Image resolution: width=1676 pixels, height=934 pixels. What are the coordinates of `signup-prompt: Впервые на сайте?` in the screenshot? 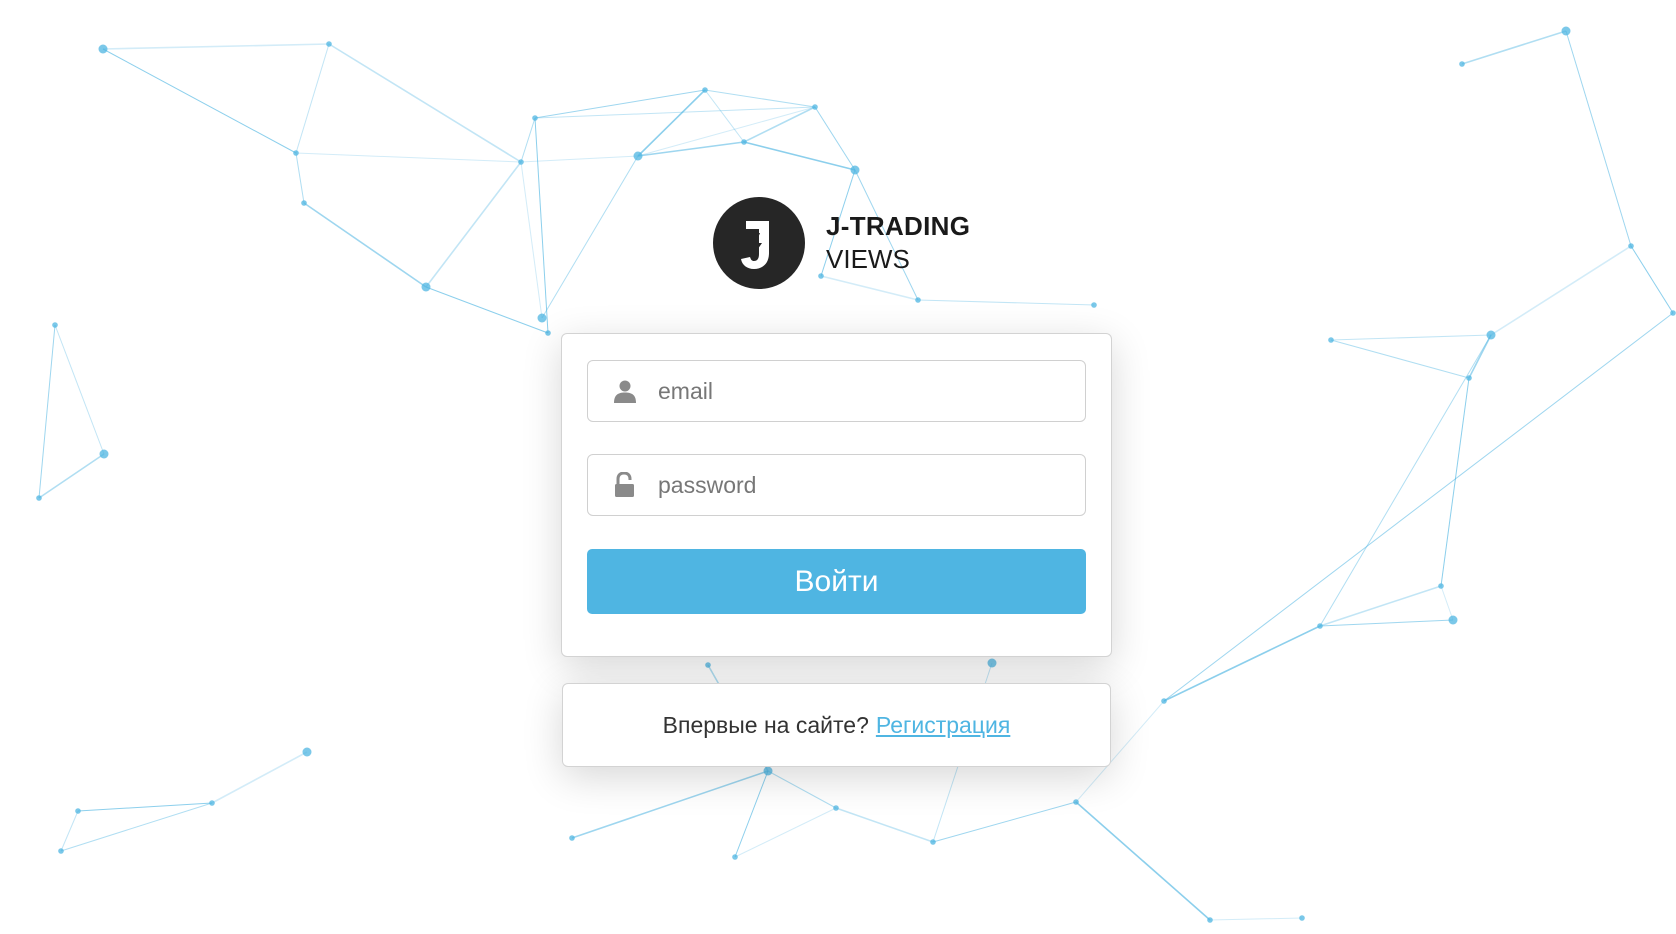 It's located at (765, 724).